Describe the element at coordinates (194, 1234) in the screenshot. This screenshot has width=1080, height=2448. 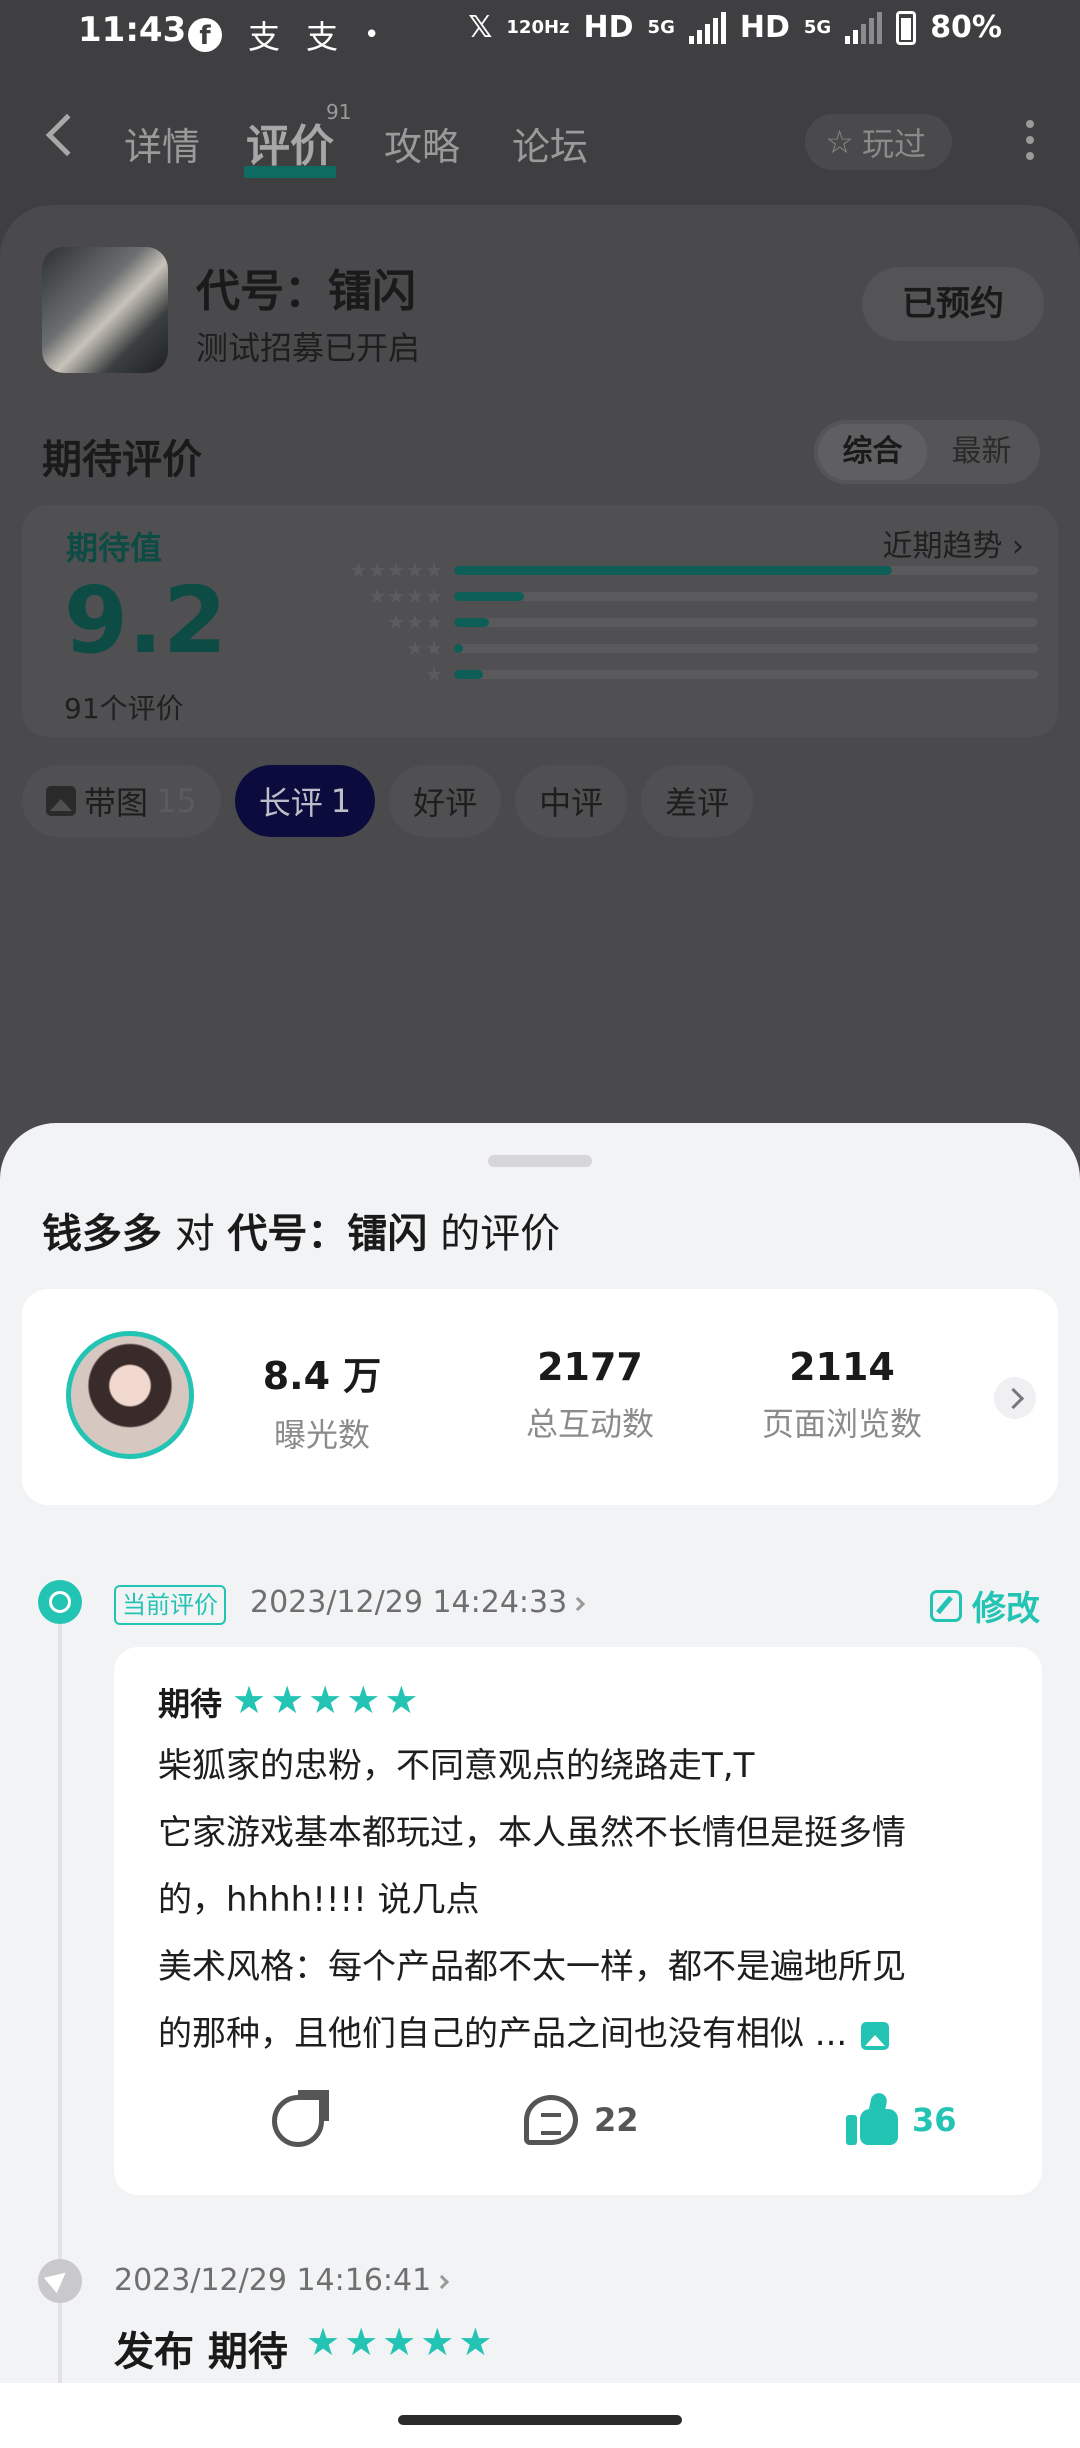
I see `title-connector: 对` at that location.